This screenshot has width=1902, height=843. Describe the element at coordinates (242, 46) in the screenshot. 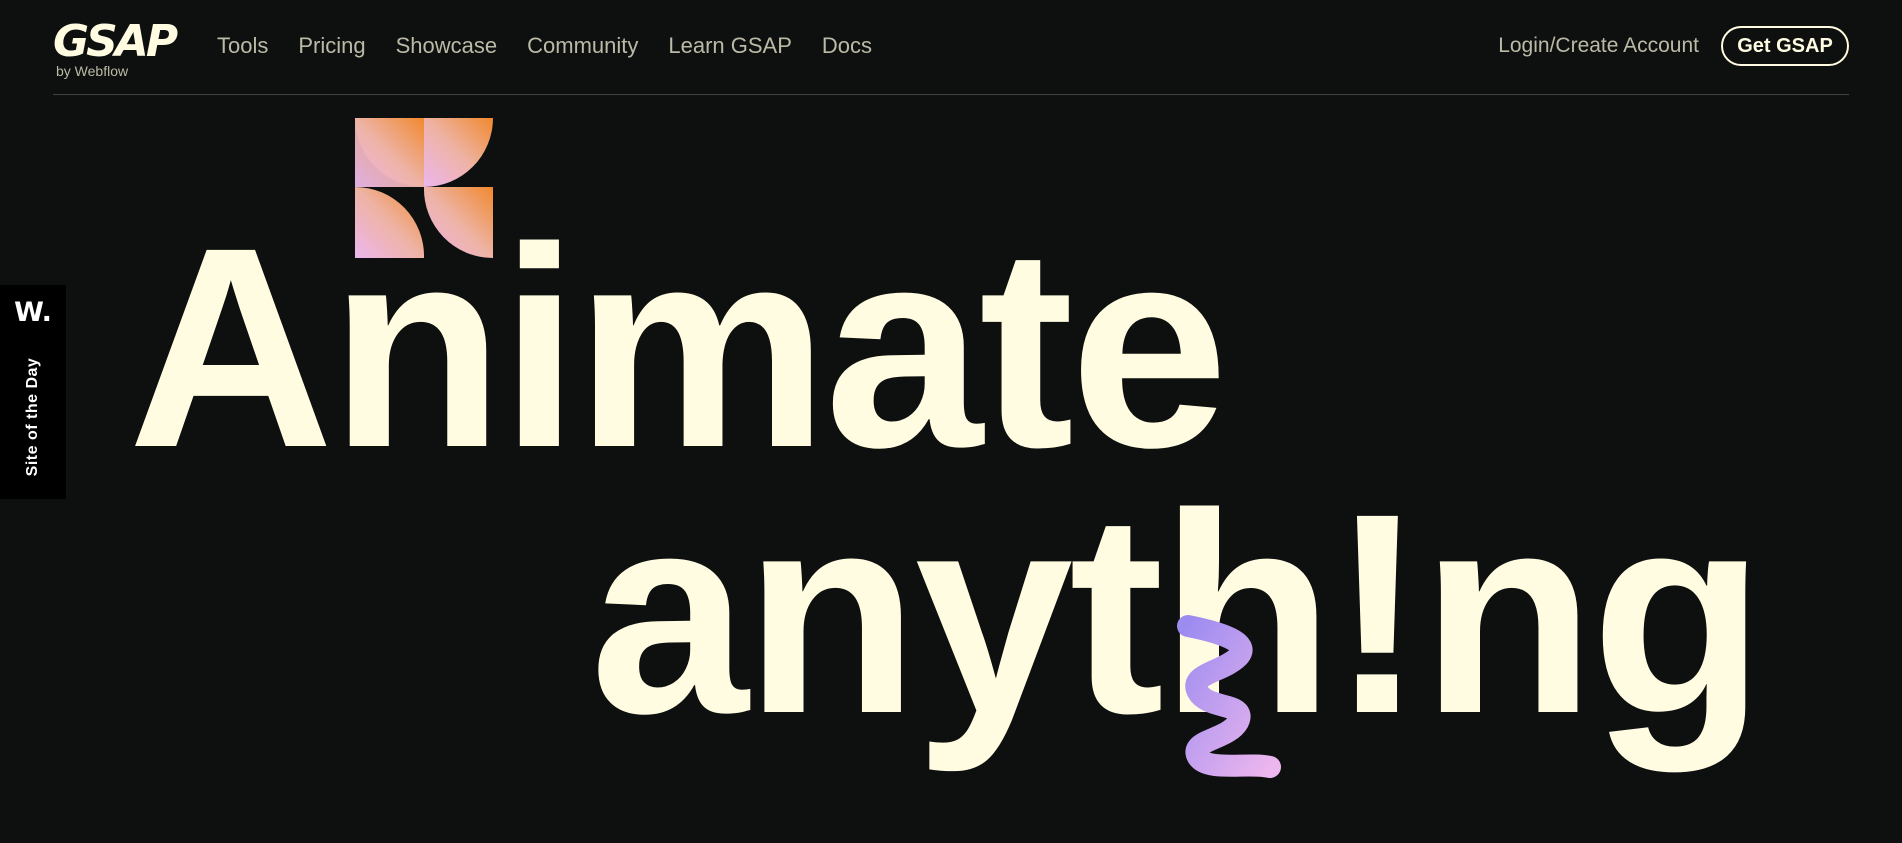

I see `nav-link-tools: Tools` at that location.